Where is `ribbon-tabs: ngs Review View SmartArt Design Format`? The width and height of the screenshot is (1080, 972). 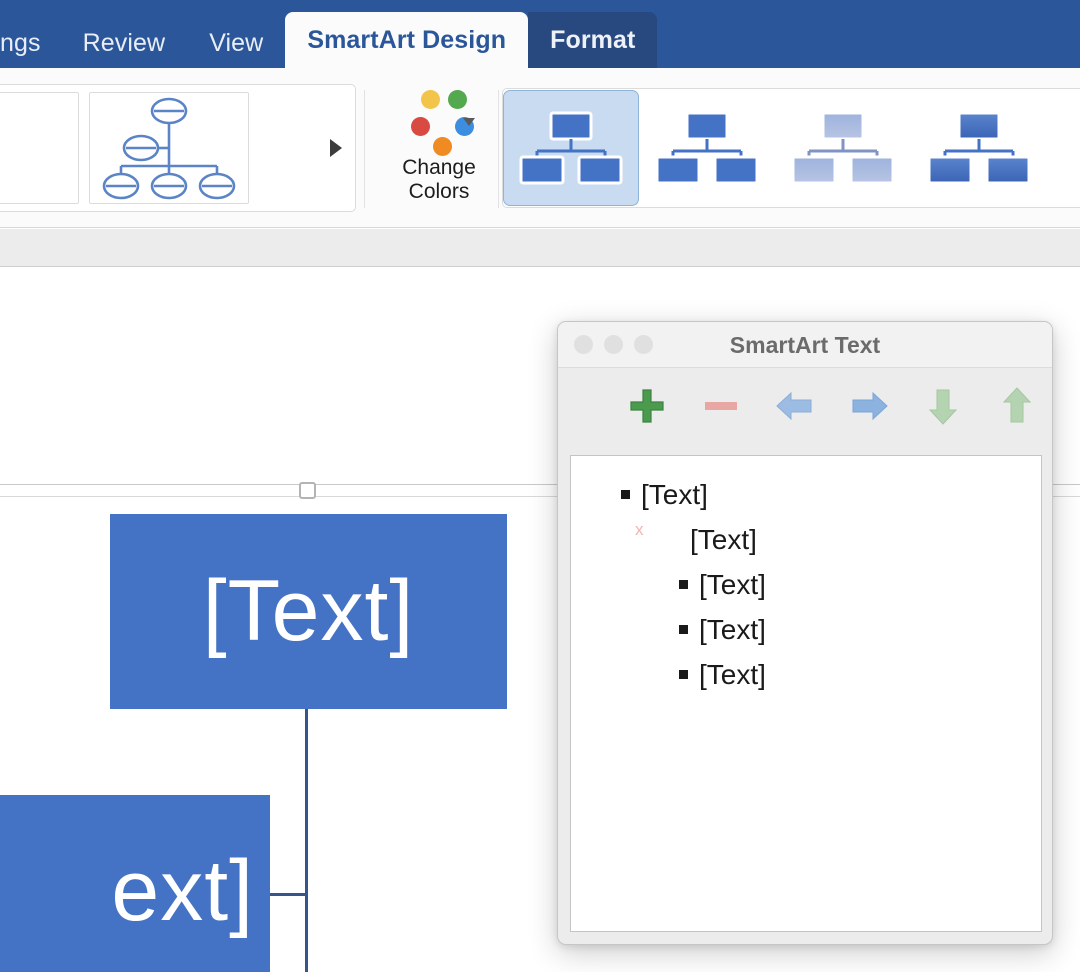 ribbon-tabs: ngs Review View SmartArt Design Format is located at coordinates (329, 39).